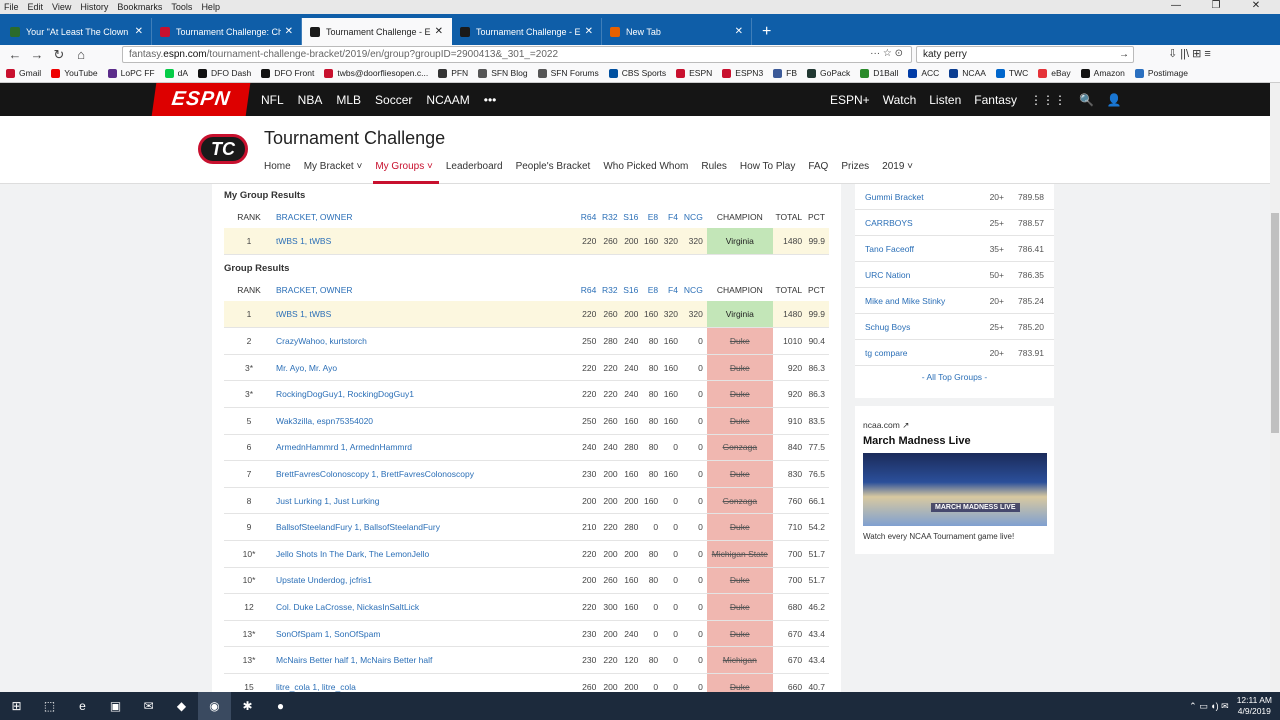 This screenshot has height=720, width=1280. What do you see at coordinates (1176, 5) in the screenshot?
I see `minimize-button: —` at bounding box center [1176, 5].